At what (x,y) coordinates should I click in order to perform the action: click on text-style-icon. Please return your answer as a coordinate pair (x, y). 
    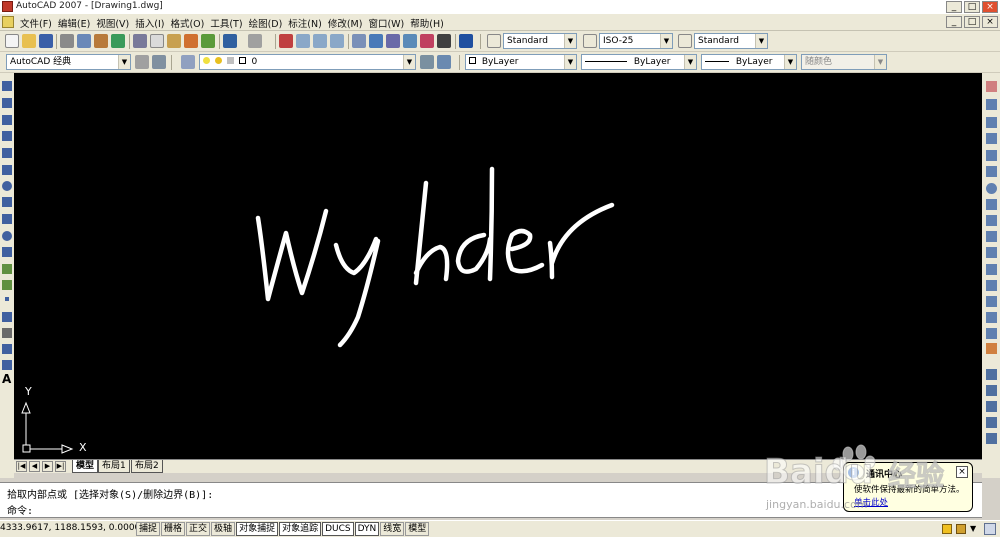
    Looking at the image, I should click on (494, 41).